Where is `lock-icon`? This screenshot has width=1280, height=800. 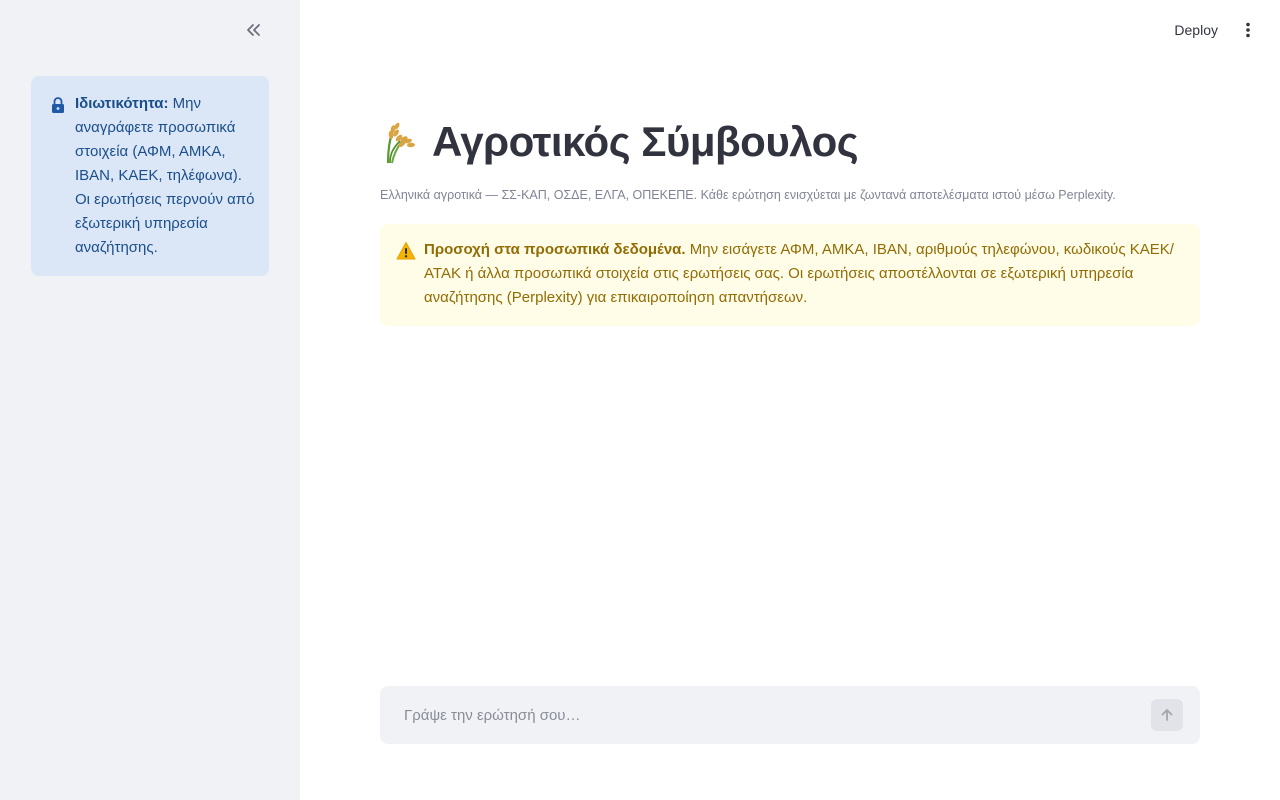 lock-icon is located at coordinates (58, 105).